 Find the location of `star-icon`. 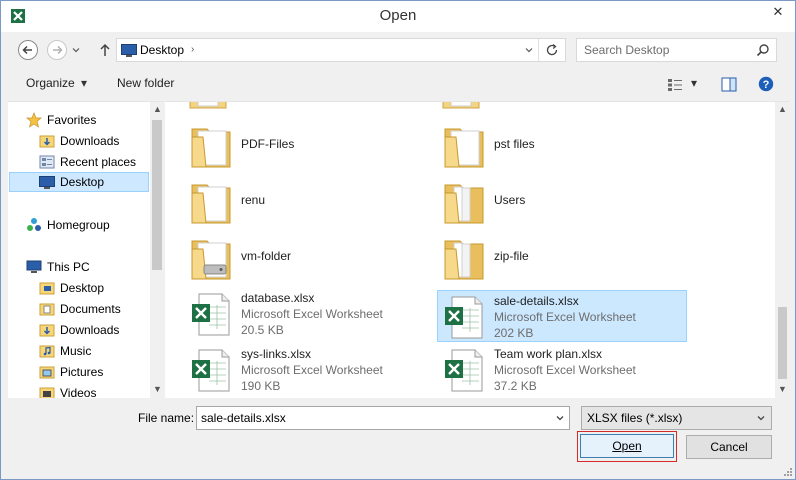

star-icon is located at coordinates (34, 120).